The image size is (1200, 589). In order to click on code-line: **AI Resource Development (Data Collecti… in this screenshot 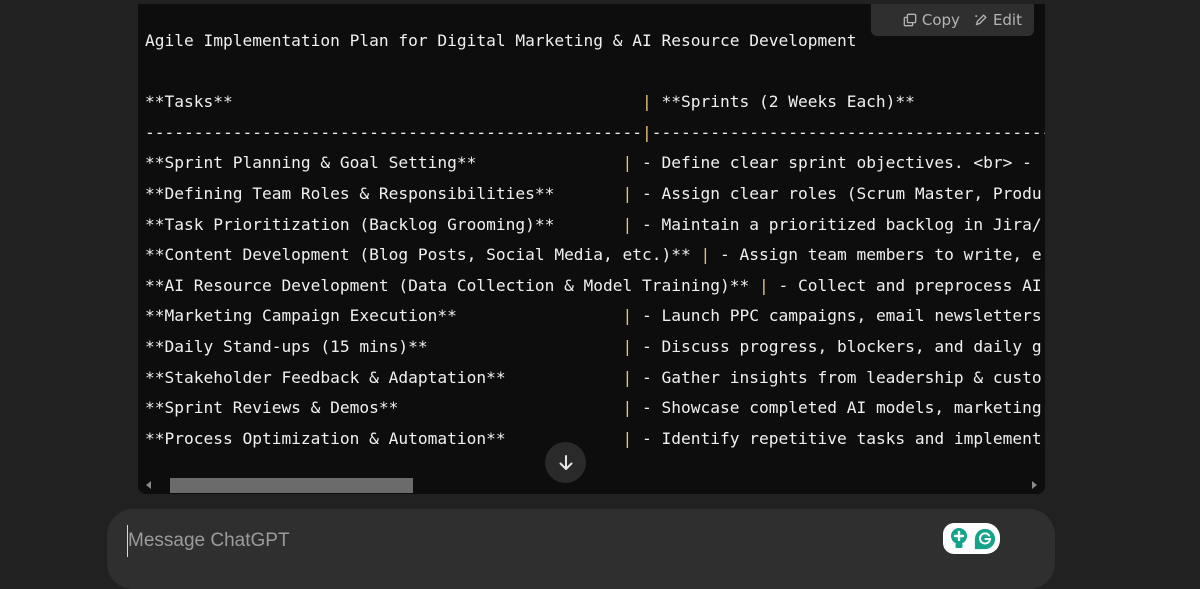, I will do `click(593, 285)`.